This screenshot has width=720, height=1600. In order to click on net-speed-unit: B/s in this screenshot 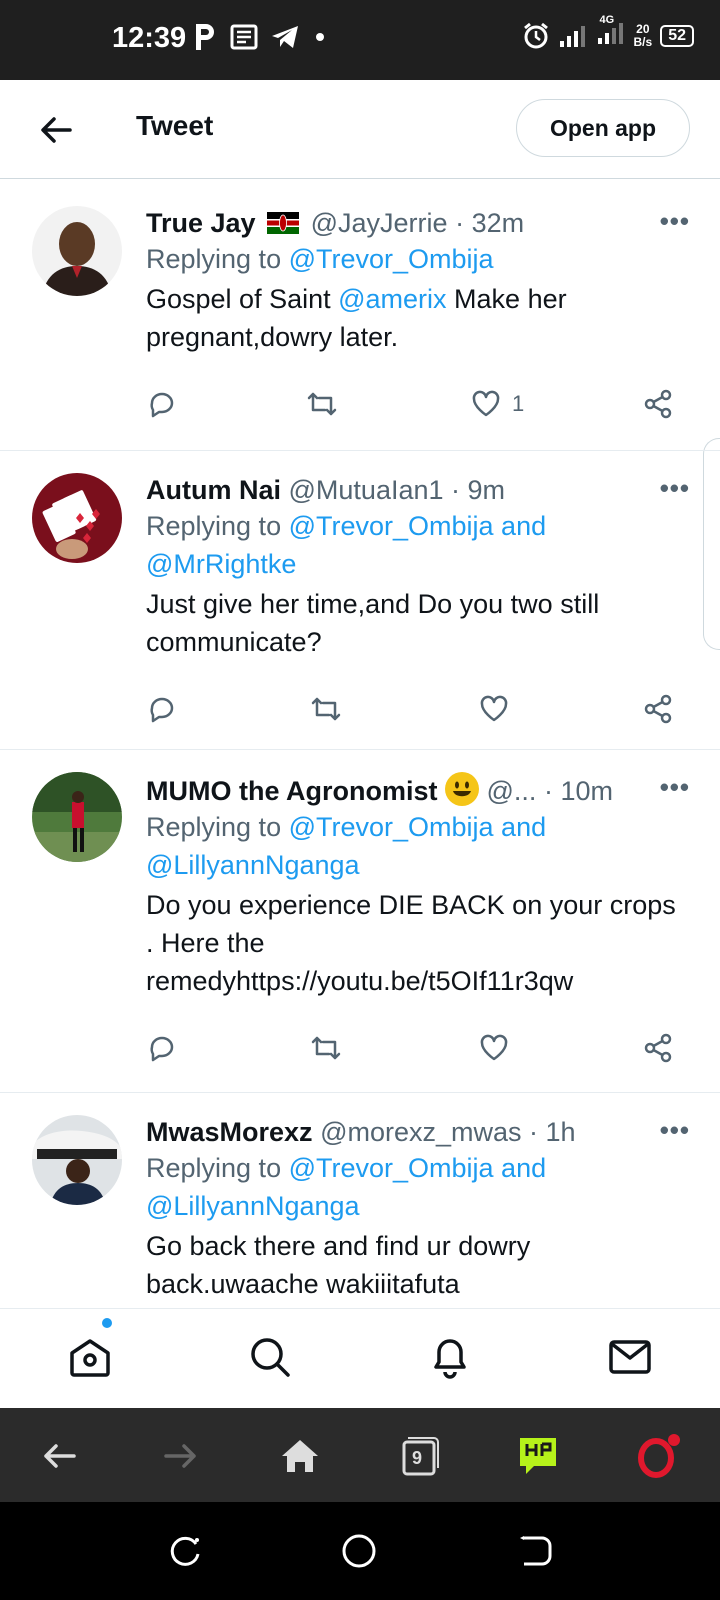, I will do `click(643, 41)`.